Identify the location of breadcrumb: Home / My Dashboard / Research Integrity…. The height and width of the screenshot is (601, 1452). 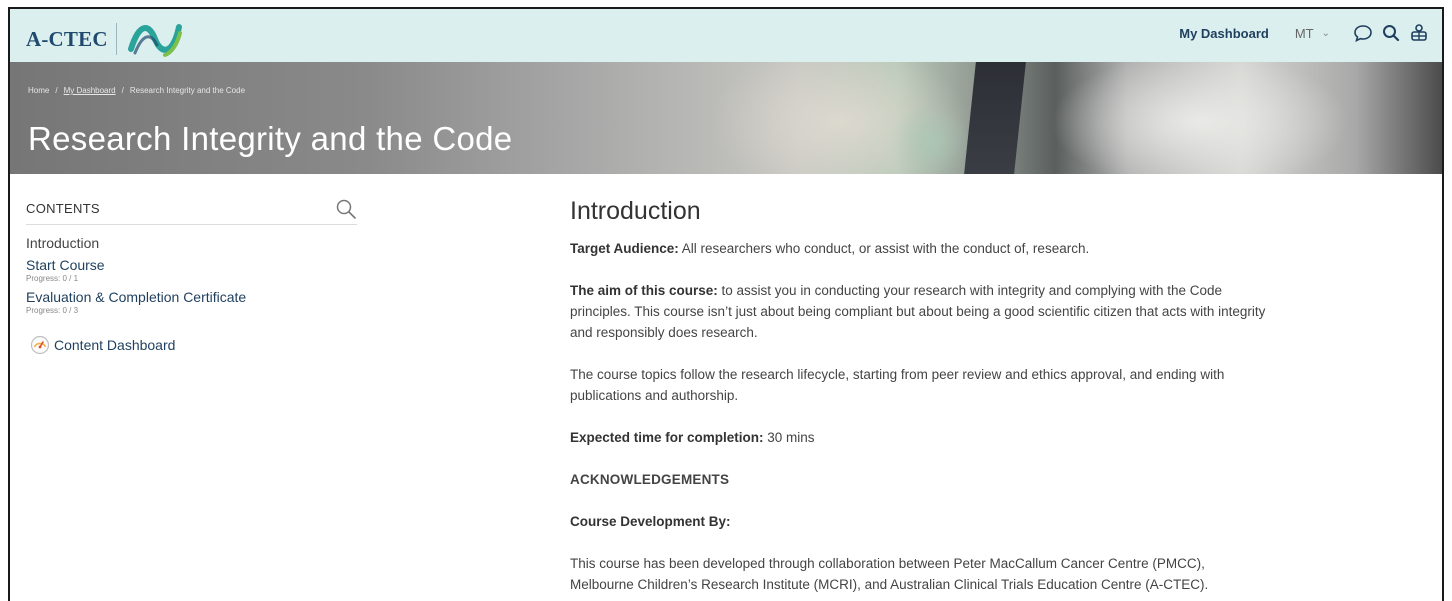
(136, 90).